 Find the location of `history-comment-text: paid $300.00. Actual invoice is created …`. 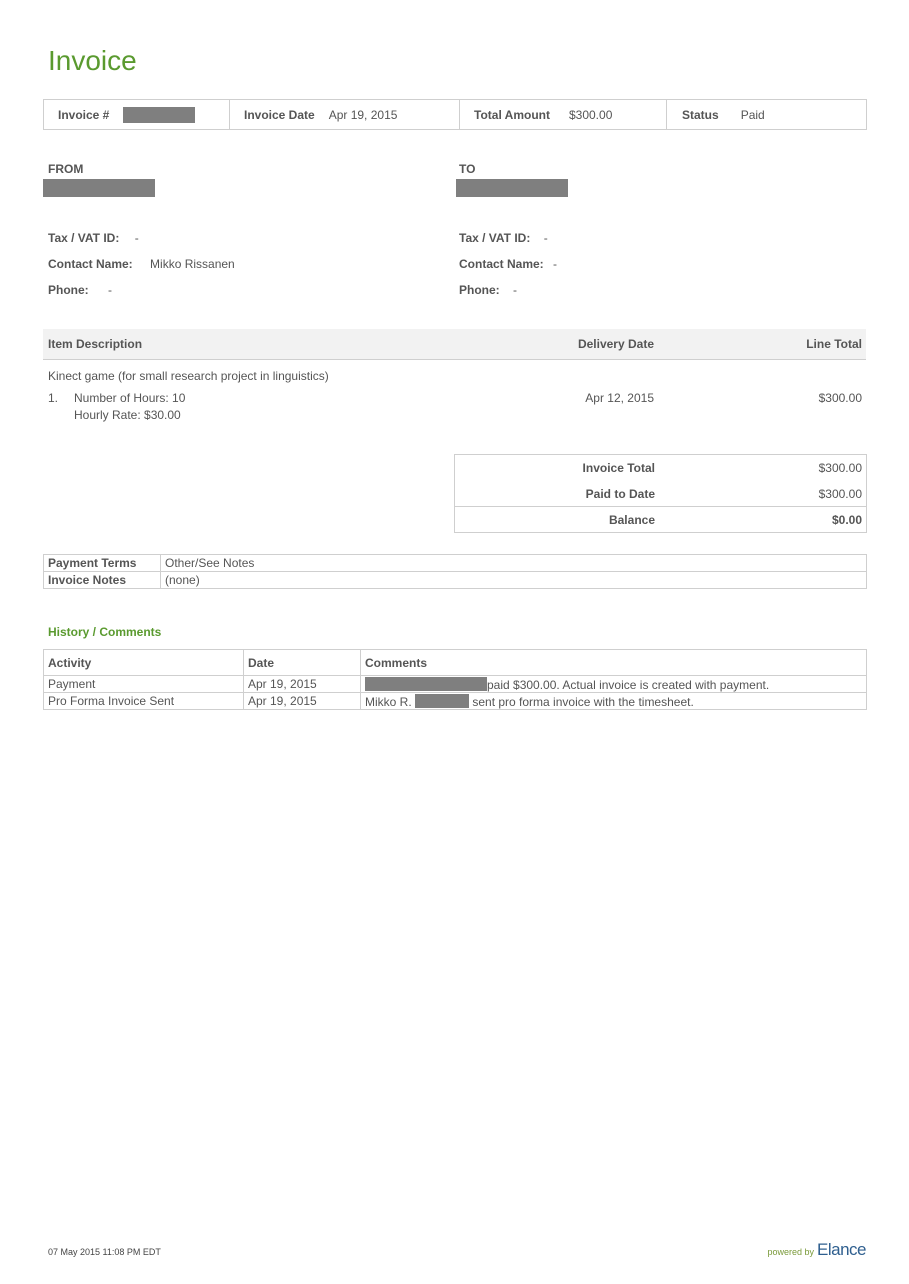

history-comment-text: paid $300.00. Actual invoice is created … is located at coordinates (628, 684).